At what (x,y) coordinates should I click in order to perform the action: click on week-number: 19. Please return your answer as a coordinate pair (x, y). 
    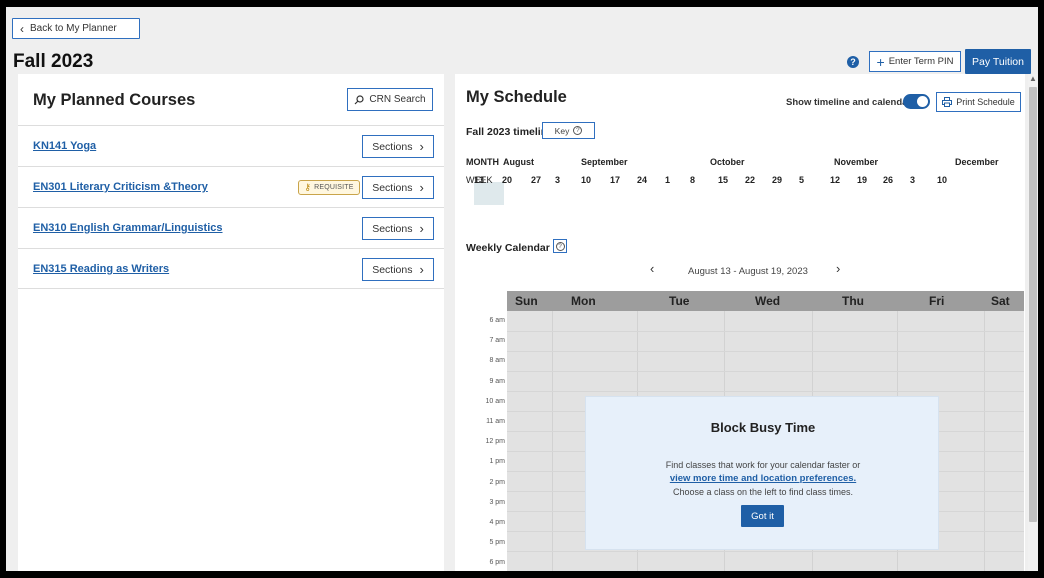
    Looking at the image, I should click on (862, 180).